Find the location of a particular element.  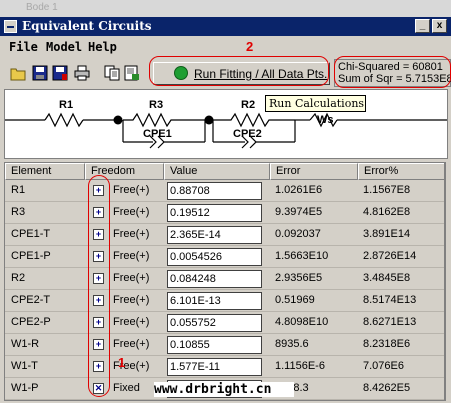

menu-help: Help is located at coordinates (102, 47).